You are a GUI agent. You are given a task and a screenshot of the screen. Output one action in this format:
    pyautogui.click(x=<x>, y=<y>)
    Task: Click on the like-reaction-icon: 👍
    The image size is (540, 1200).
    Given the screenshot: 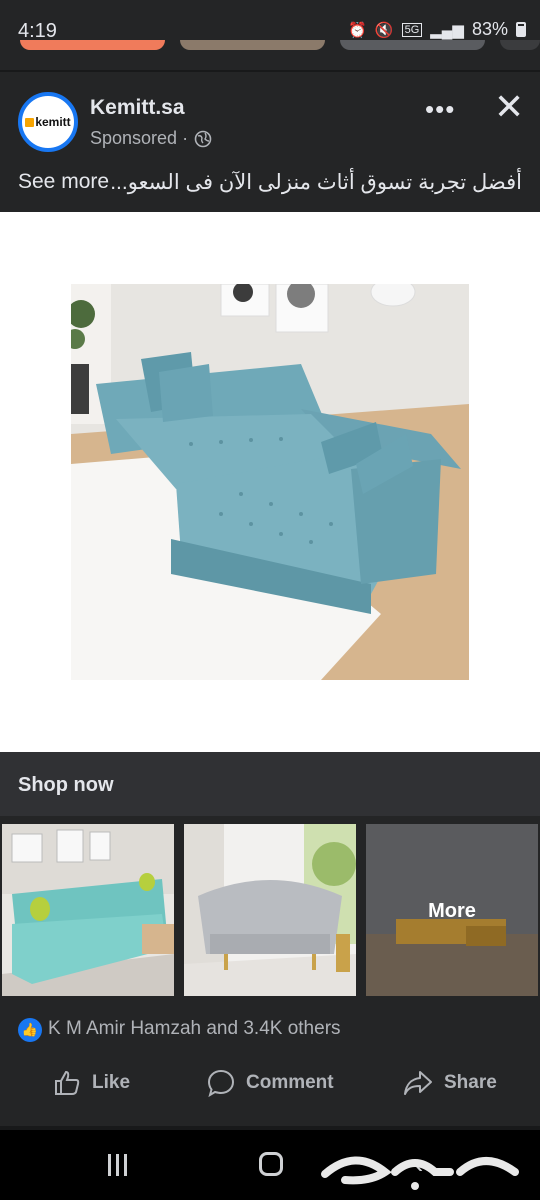 What is the action you would take?
    pyautogui.click(x=30, y=1030)
    